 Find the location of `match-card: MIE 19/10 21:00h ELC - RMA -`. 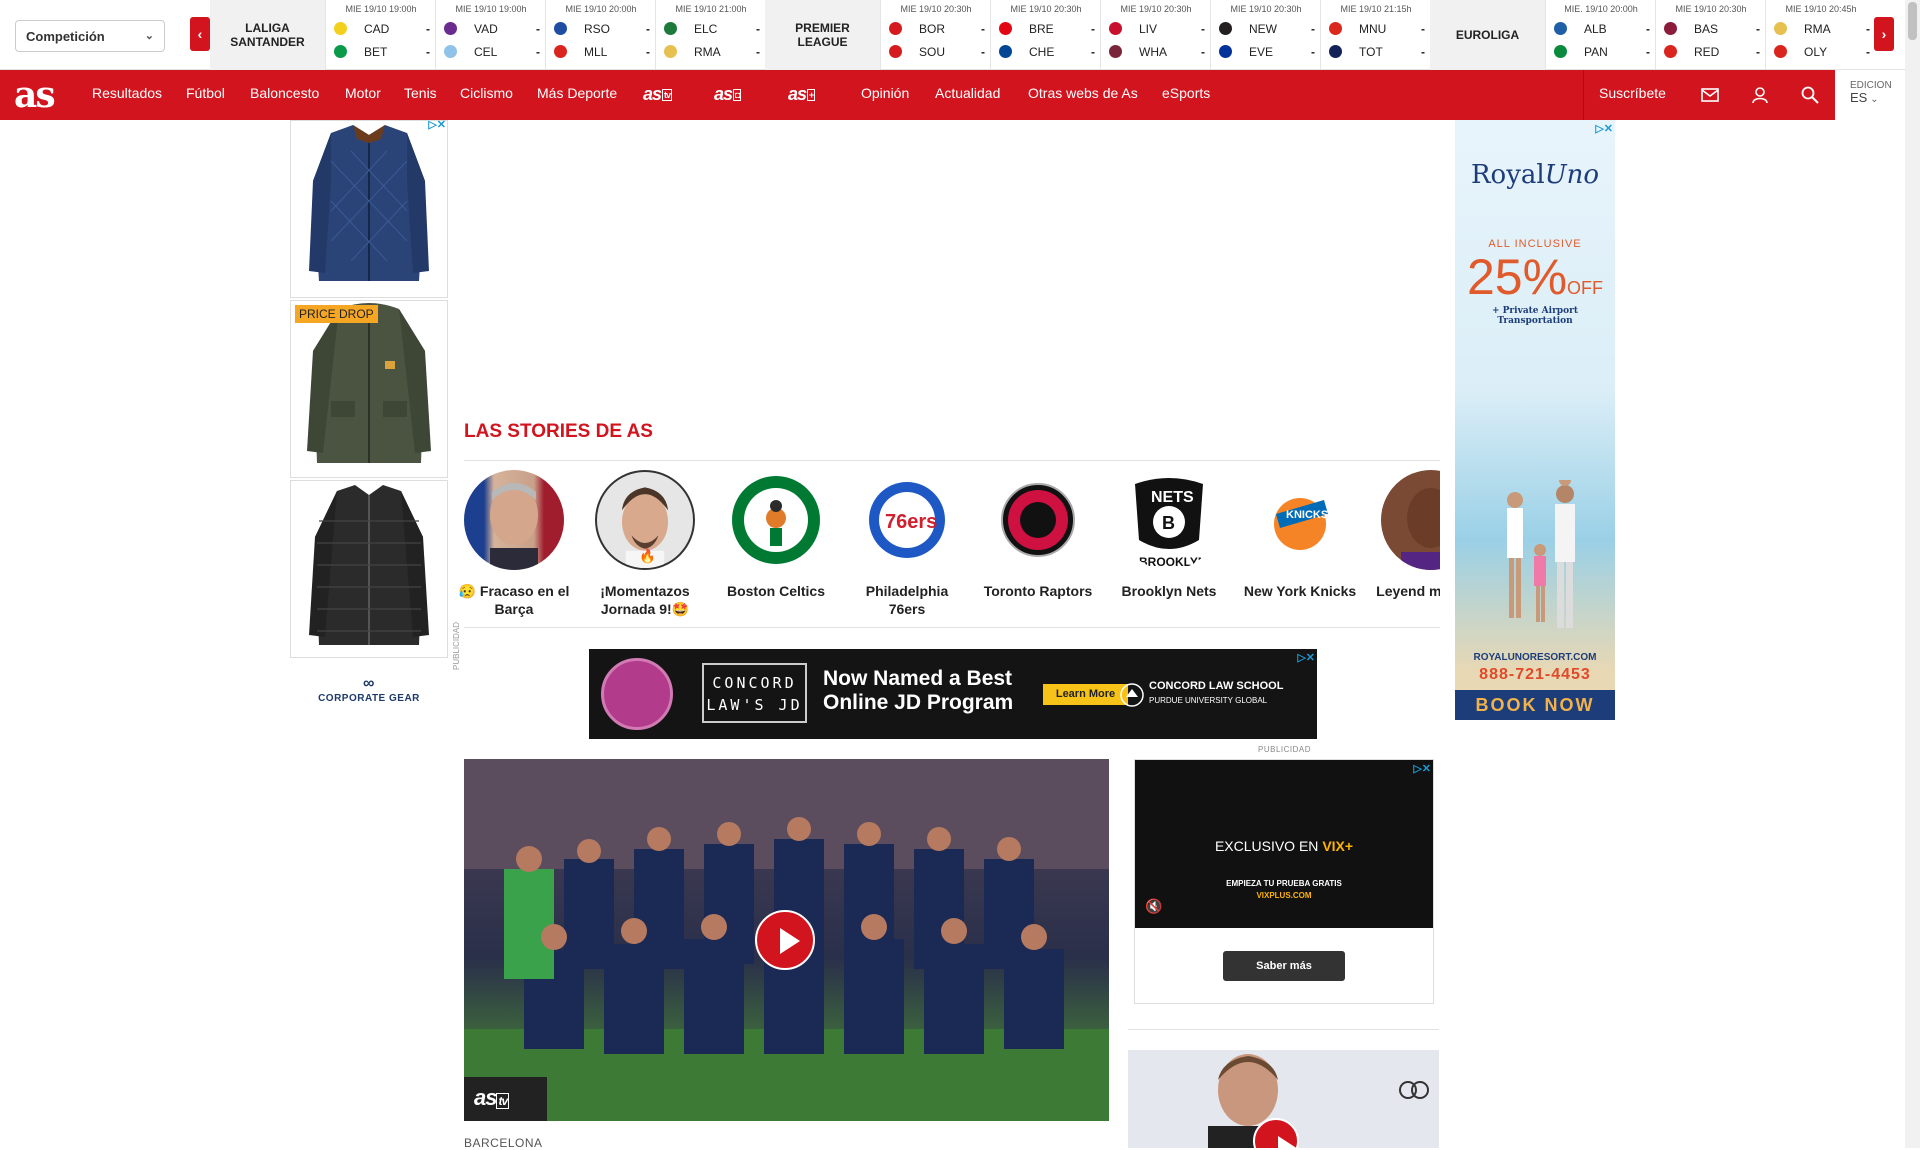

match-card: MIE 19/10 21:00h ELC - RMA - is located at coordinates (710, 35).